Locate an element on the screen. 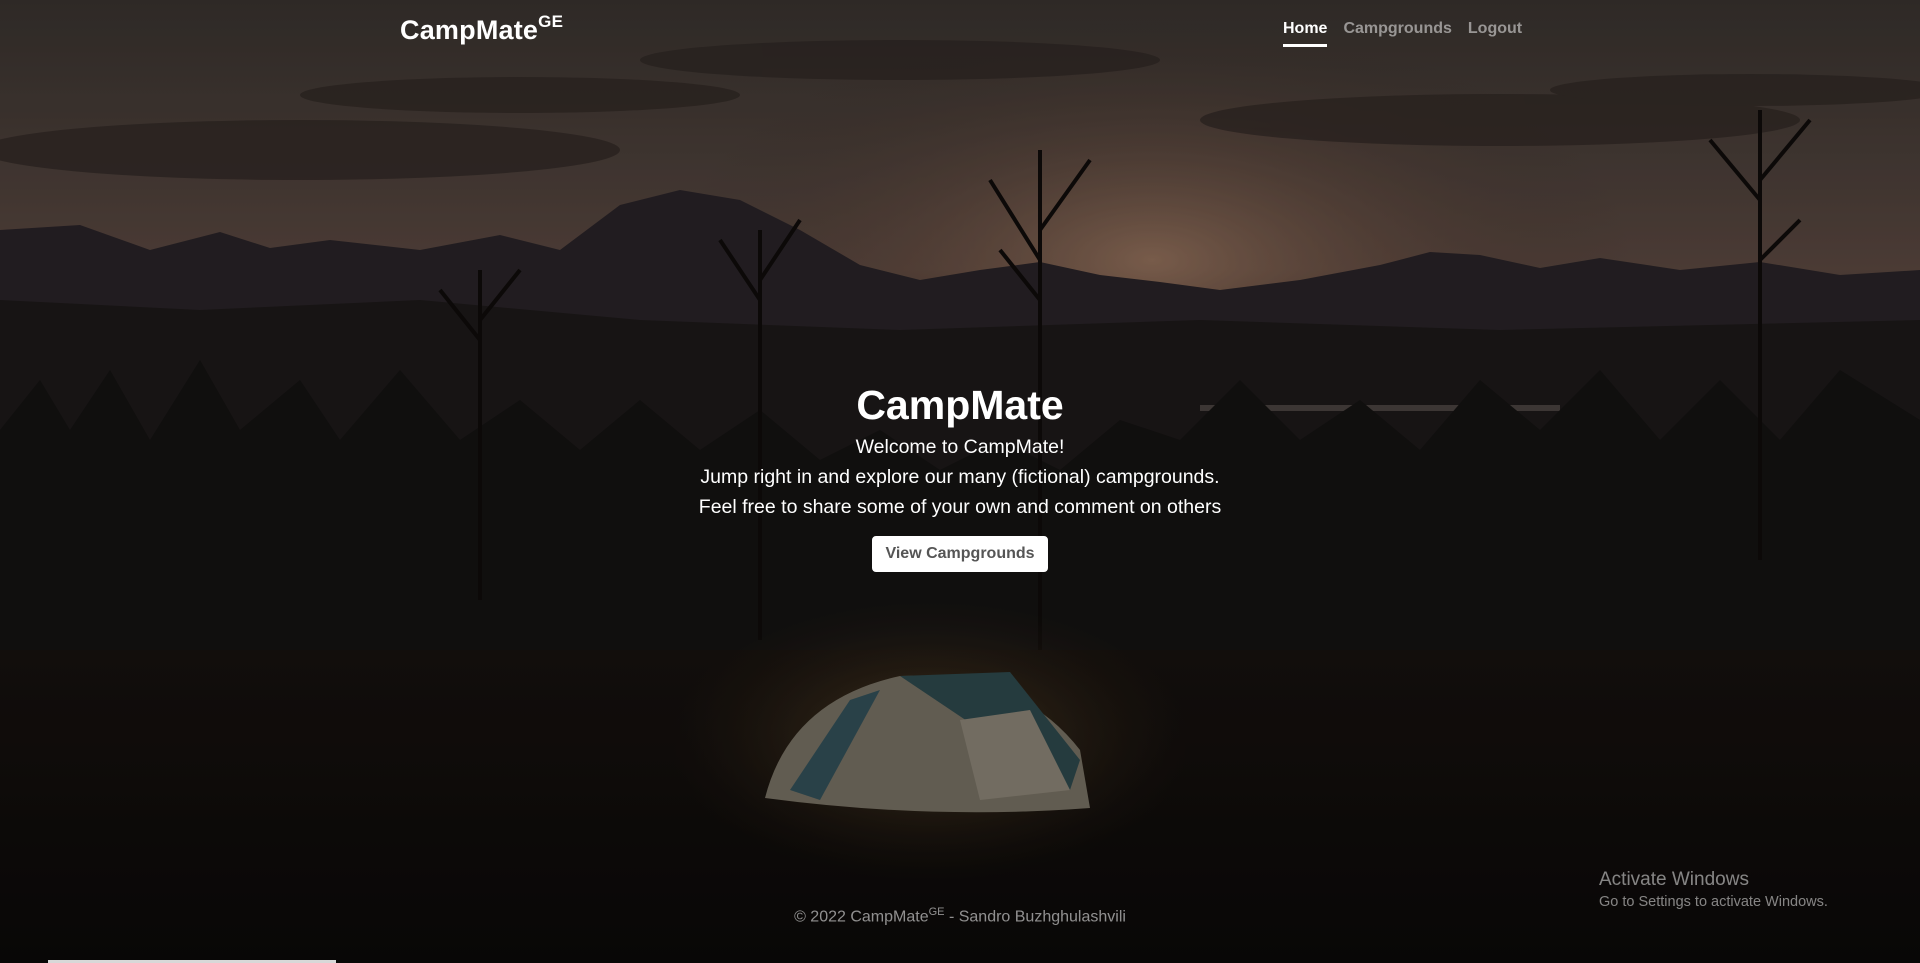 This screenshot has height=963, width=1920. nav-links: Home Campgrounds Logout is located at coordinates (1402, 33).